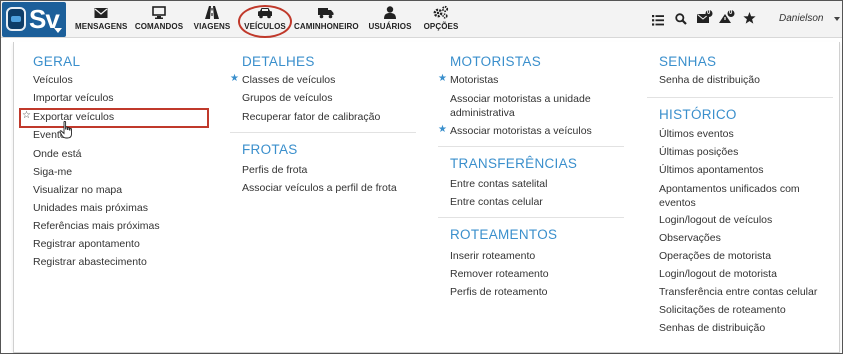  What do you see at coordinates (739, 196) in the screenshot?
I see `menu-item-apontamentos-unificados-com-eventos: Apontamentos unificados com eventos` at bounding box center [739, 196].